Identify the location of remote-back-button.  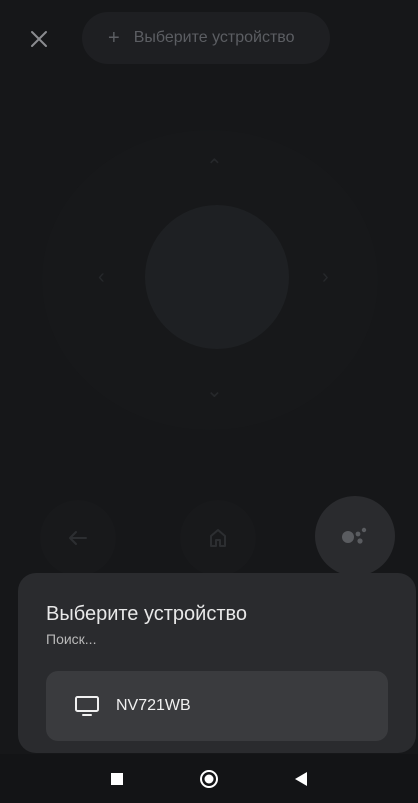
(78, 538).